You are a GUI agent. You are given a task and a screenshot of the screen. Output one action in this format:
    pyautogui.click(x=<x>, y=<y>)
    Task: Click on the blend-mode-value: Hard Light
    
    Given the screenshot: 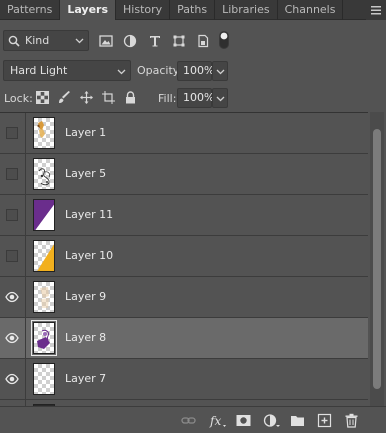 What is the action you would take?
    pyautogui.click(x=39, y=70)
    